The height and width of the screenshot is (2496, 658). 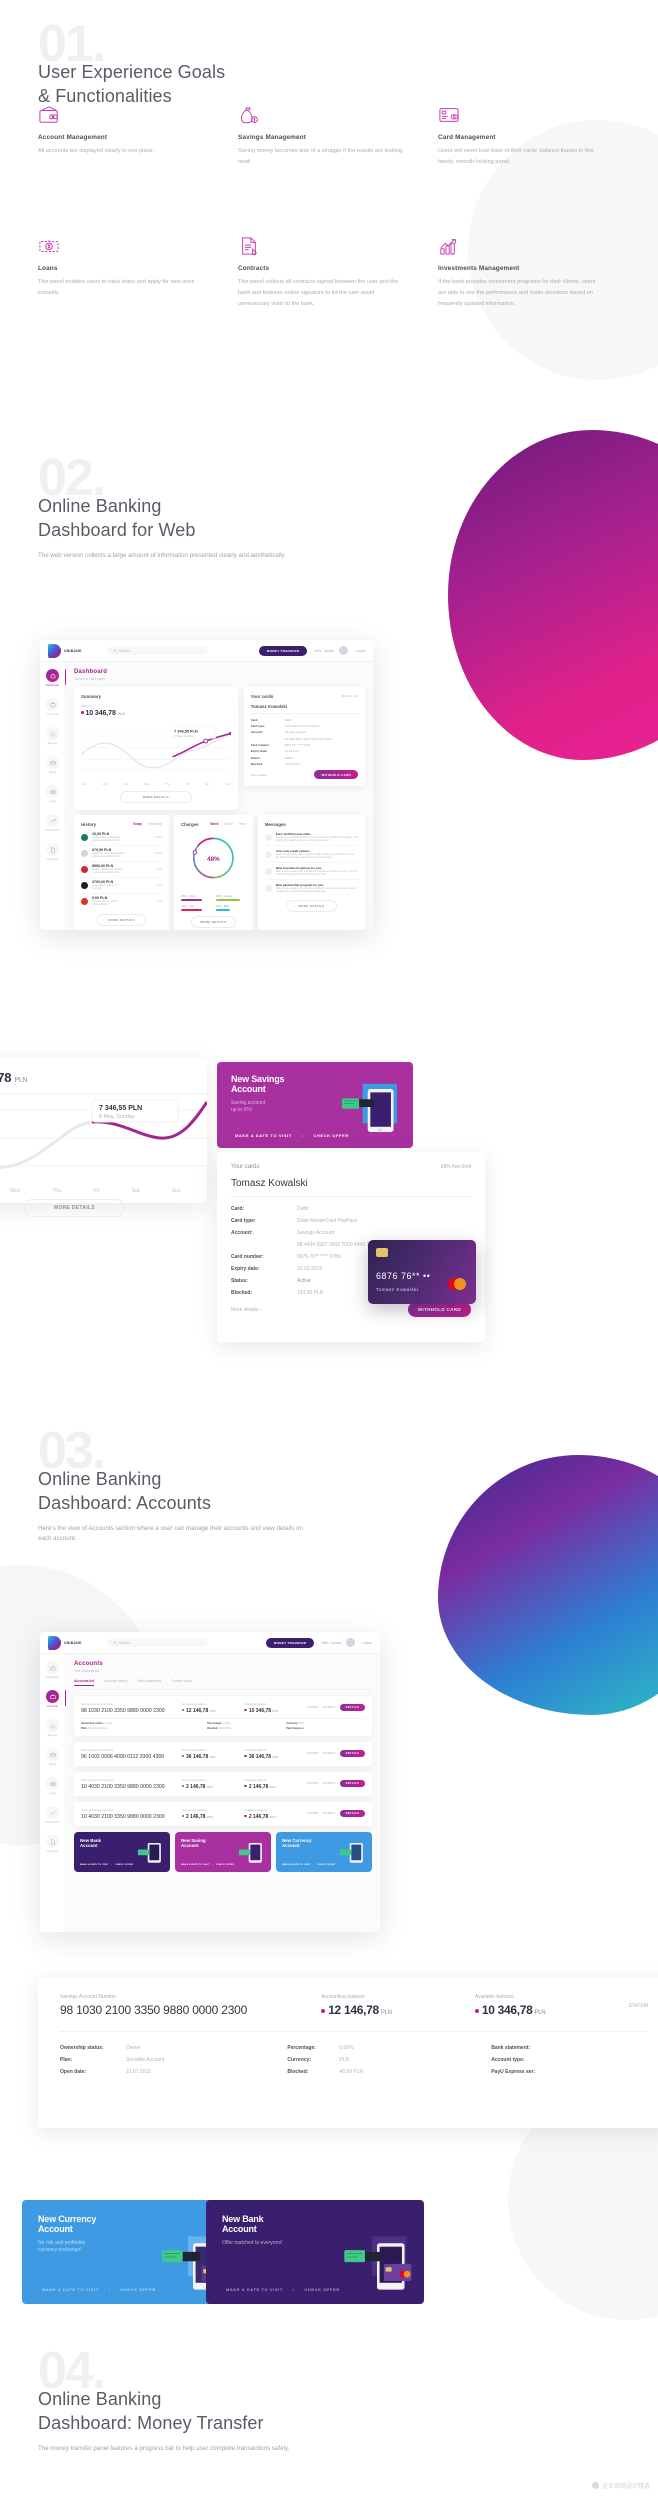 I want to click on tab-month: Month, so click(x=229, y=824).